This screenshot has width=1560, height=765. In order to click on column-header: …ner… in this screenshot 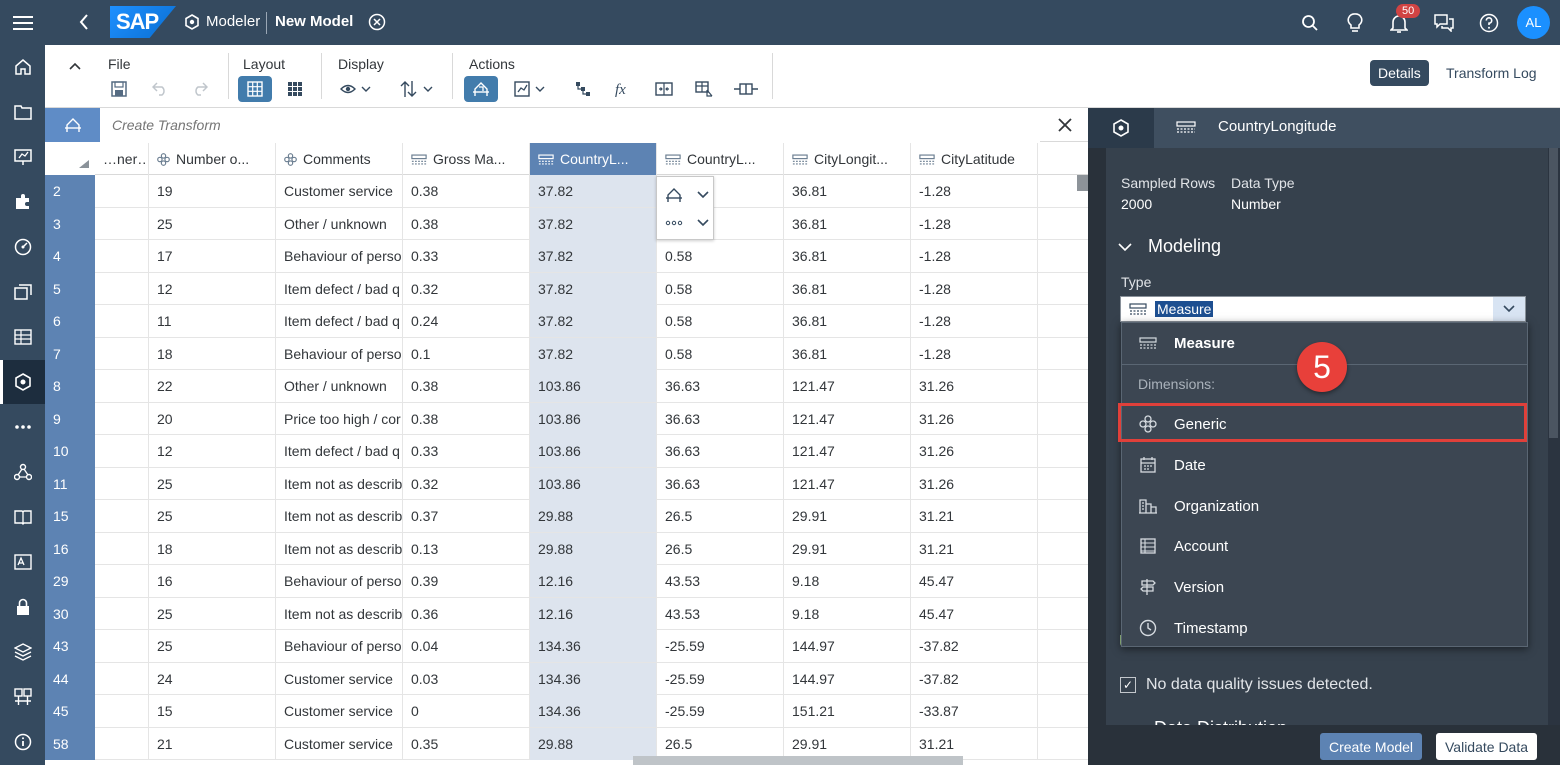, I will do `click(122, 159)`.